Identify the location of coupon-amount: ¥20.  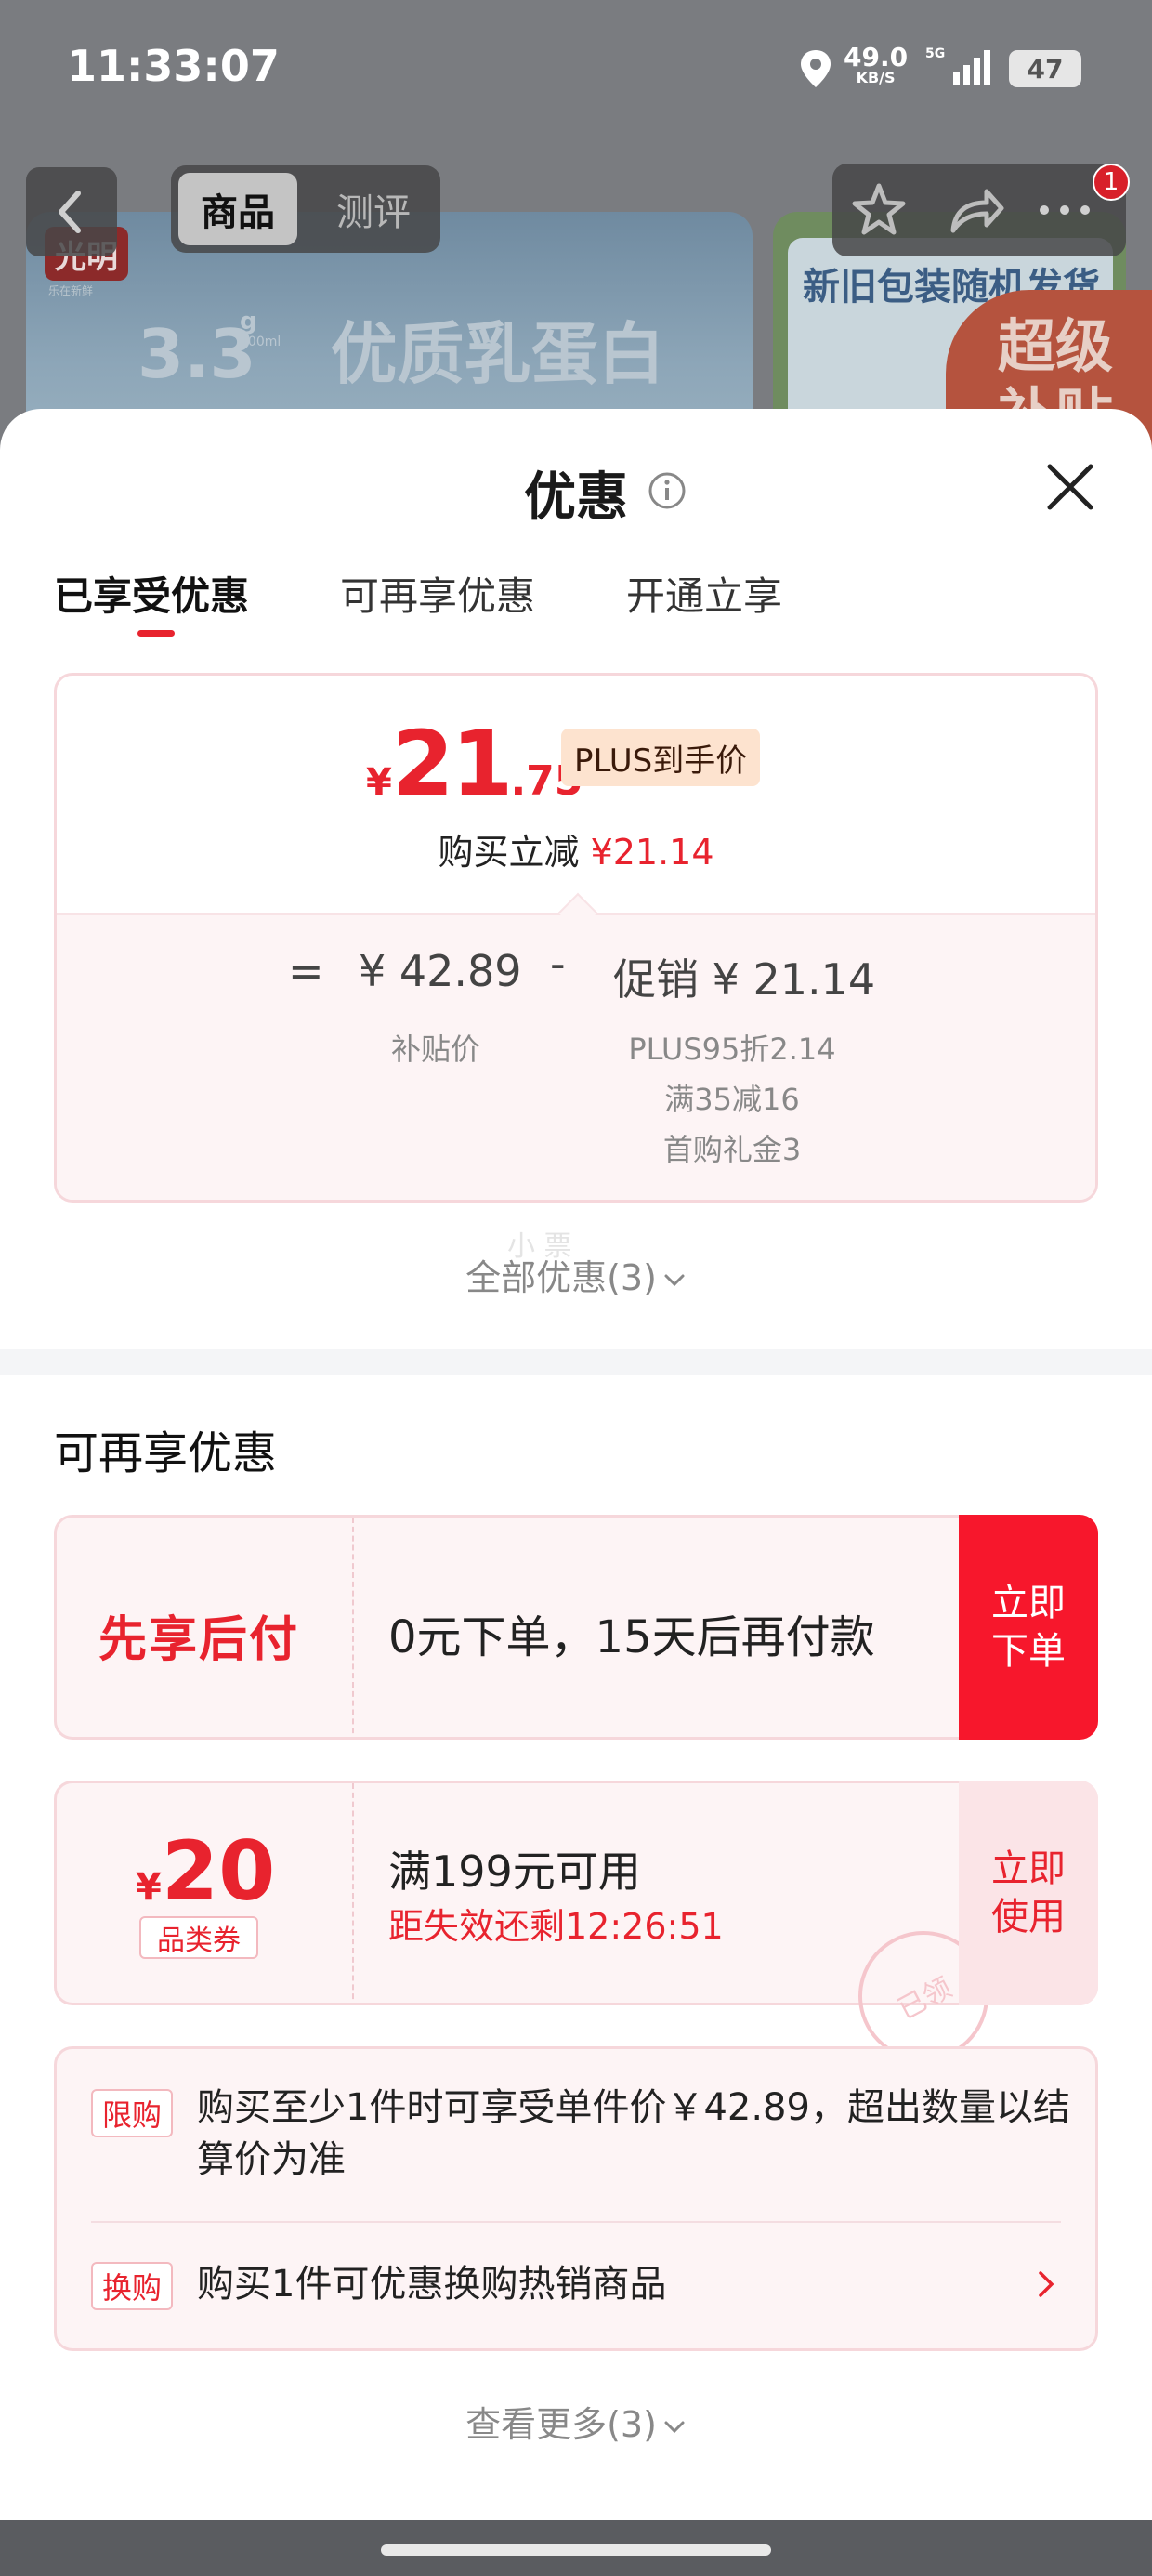
(206, 1871).